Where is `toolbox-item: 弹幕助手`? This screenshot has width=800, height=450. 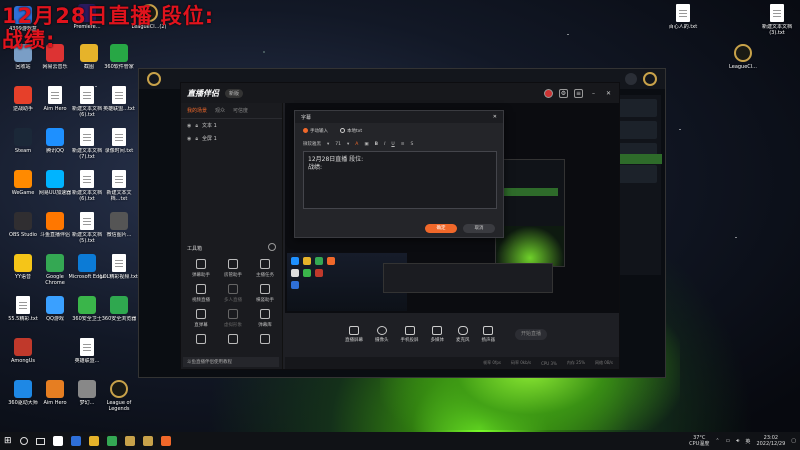
toolbox-item: 弹幕助手 is located at coordinates (201, 268).